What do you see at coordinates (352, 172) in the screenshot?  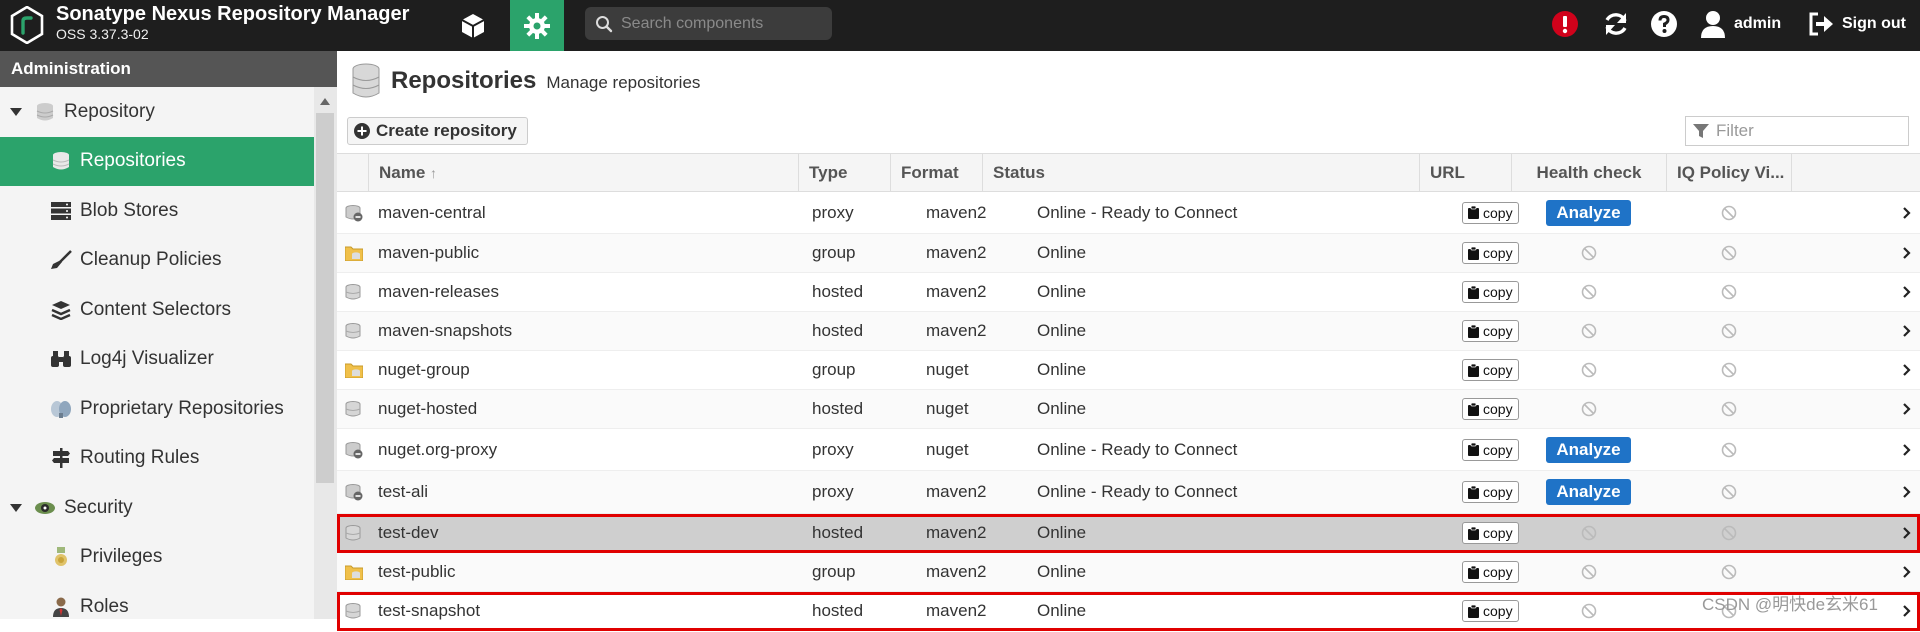 I see `column-header-icon` at bounding box center [352, 172].